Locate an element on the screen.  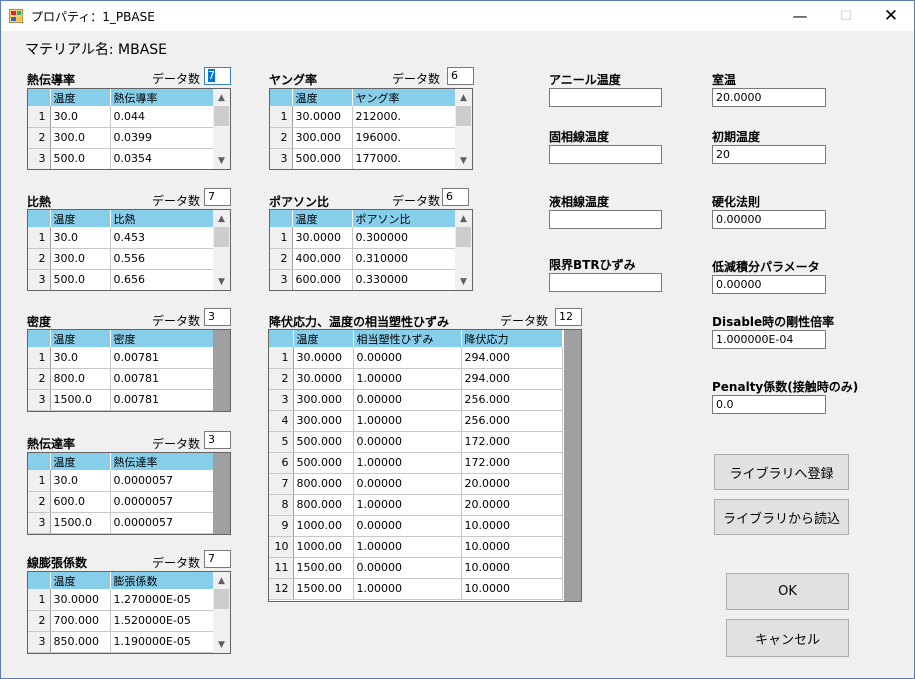
table-cell: 1500.0 is located at coordinates (80, 400).